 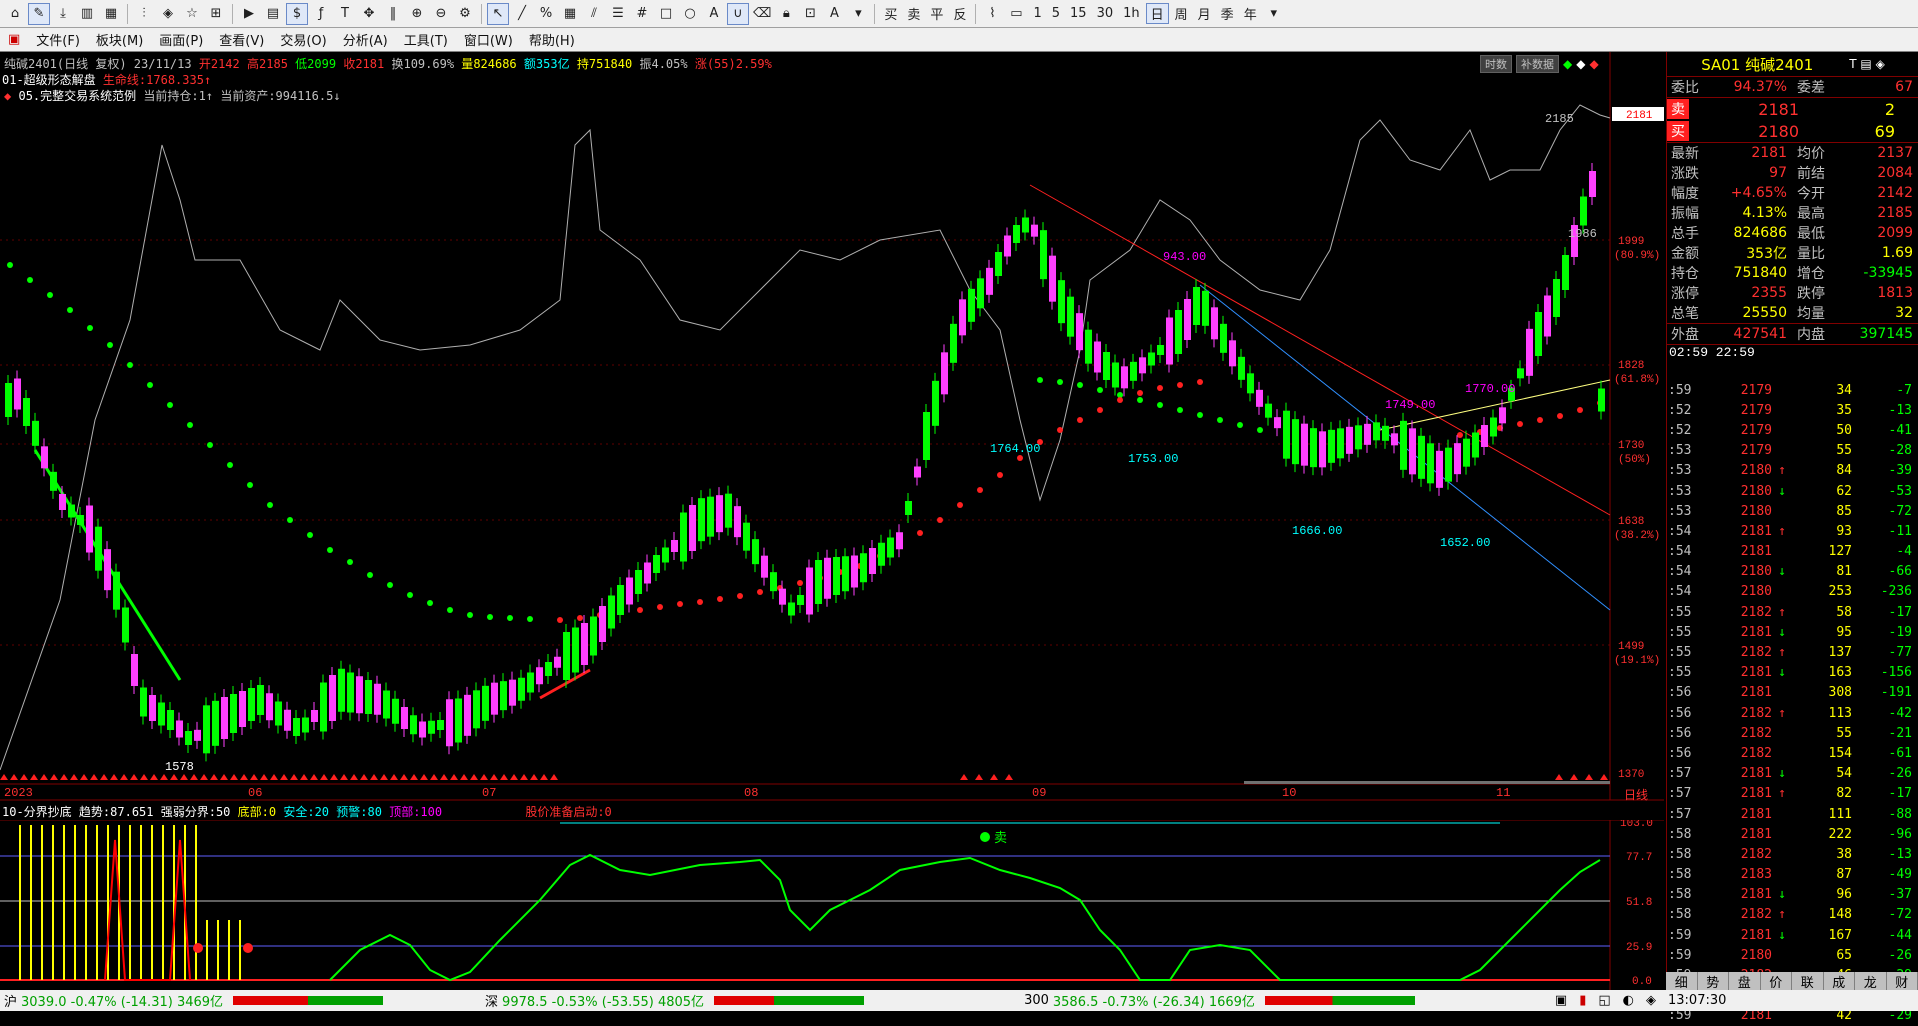 What do you see at coordinates (1853, 131) in the screenshot?
I see `bid-volume: 69` at bounding box center [1853, 131].